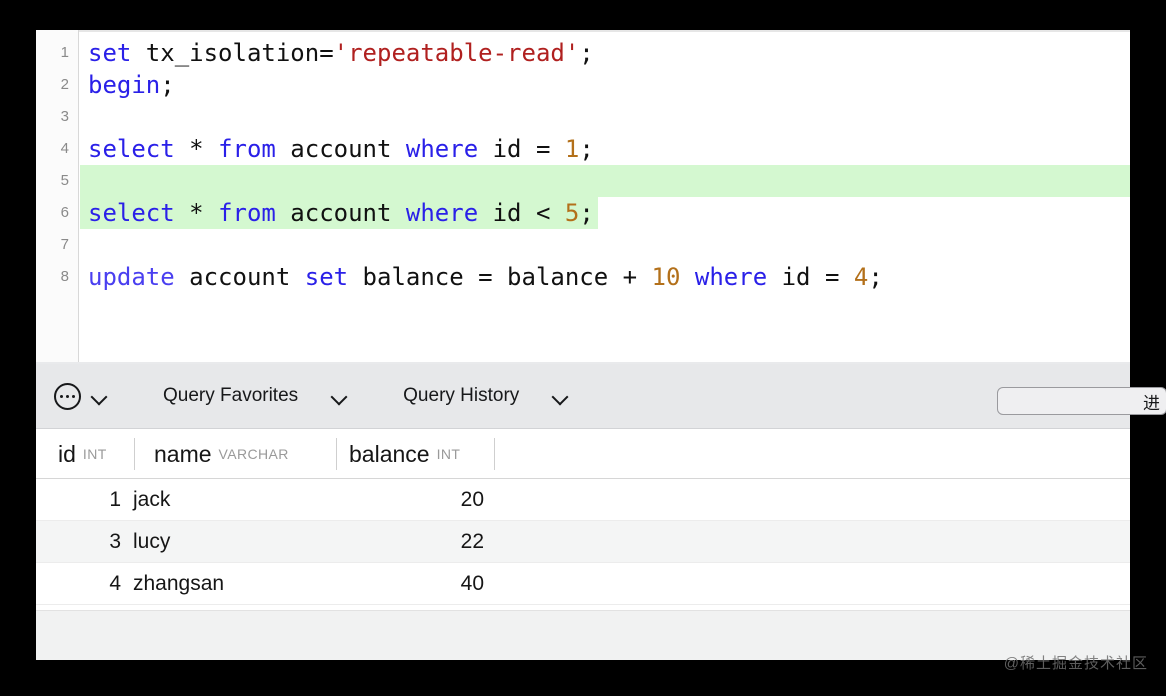  Describe the element at coordinates (78, 542) in the screenshot. I see `cell-id: 3` at that location.